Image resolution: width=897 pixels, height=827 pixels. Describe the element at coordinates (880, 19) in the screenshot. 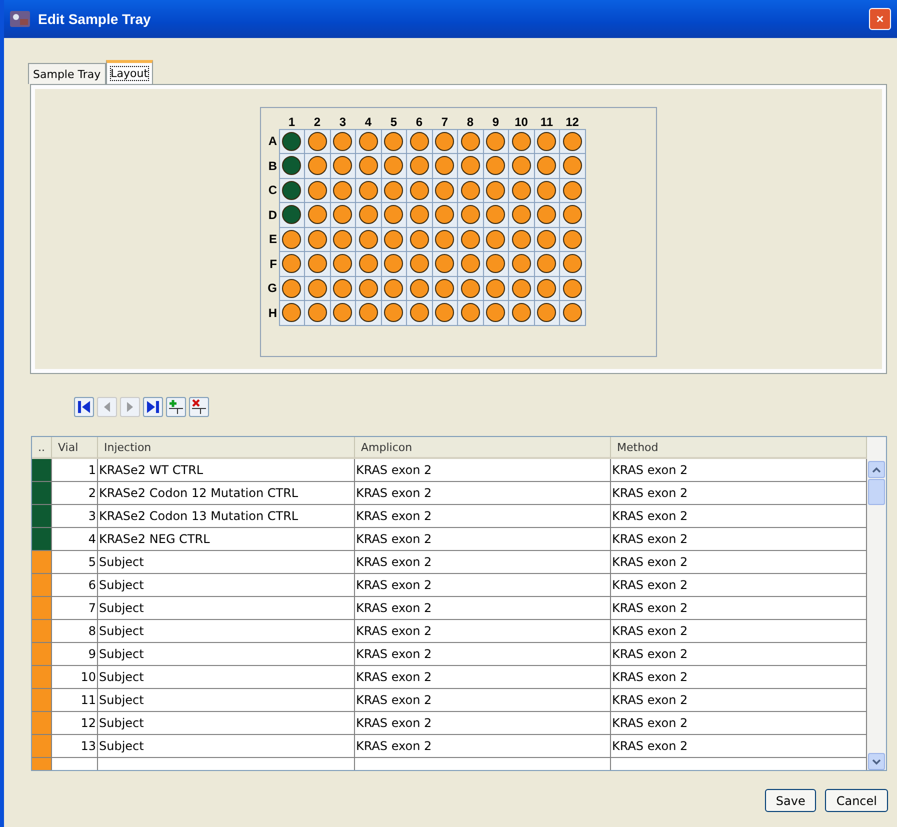

I see `close-button` at that location.